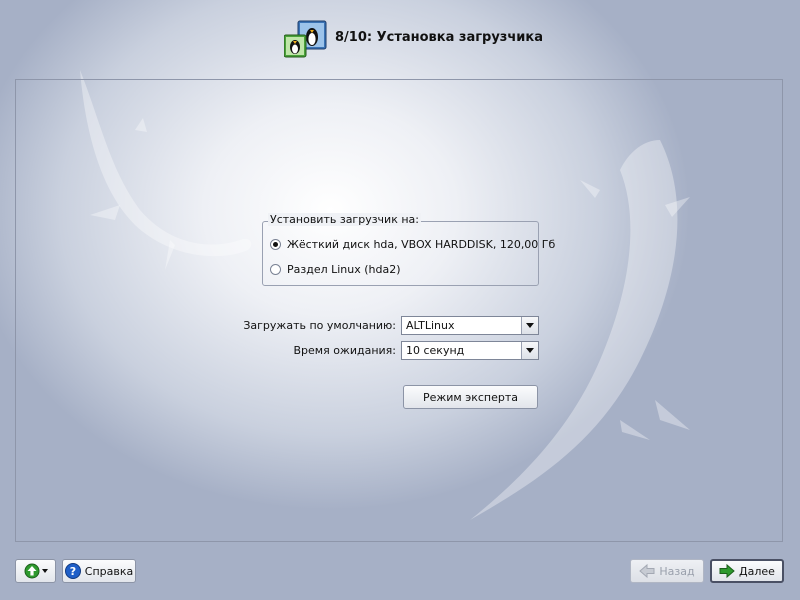 The image size is (800, 600). I want to click on timeout-label: Время ожидания:, so click(344, 350).